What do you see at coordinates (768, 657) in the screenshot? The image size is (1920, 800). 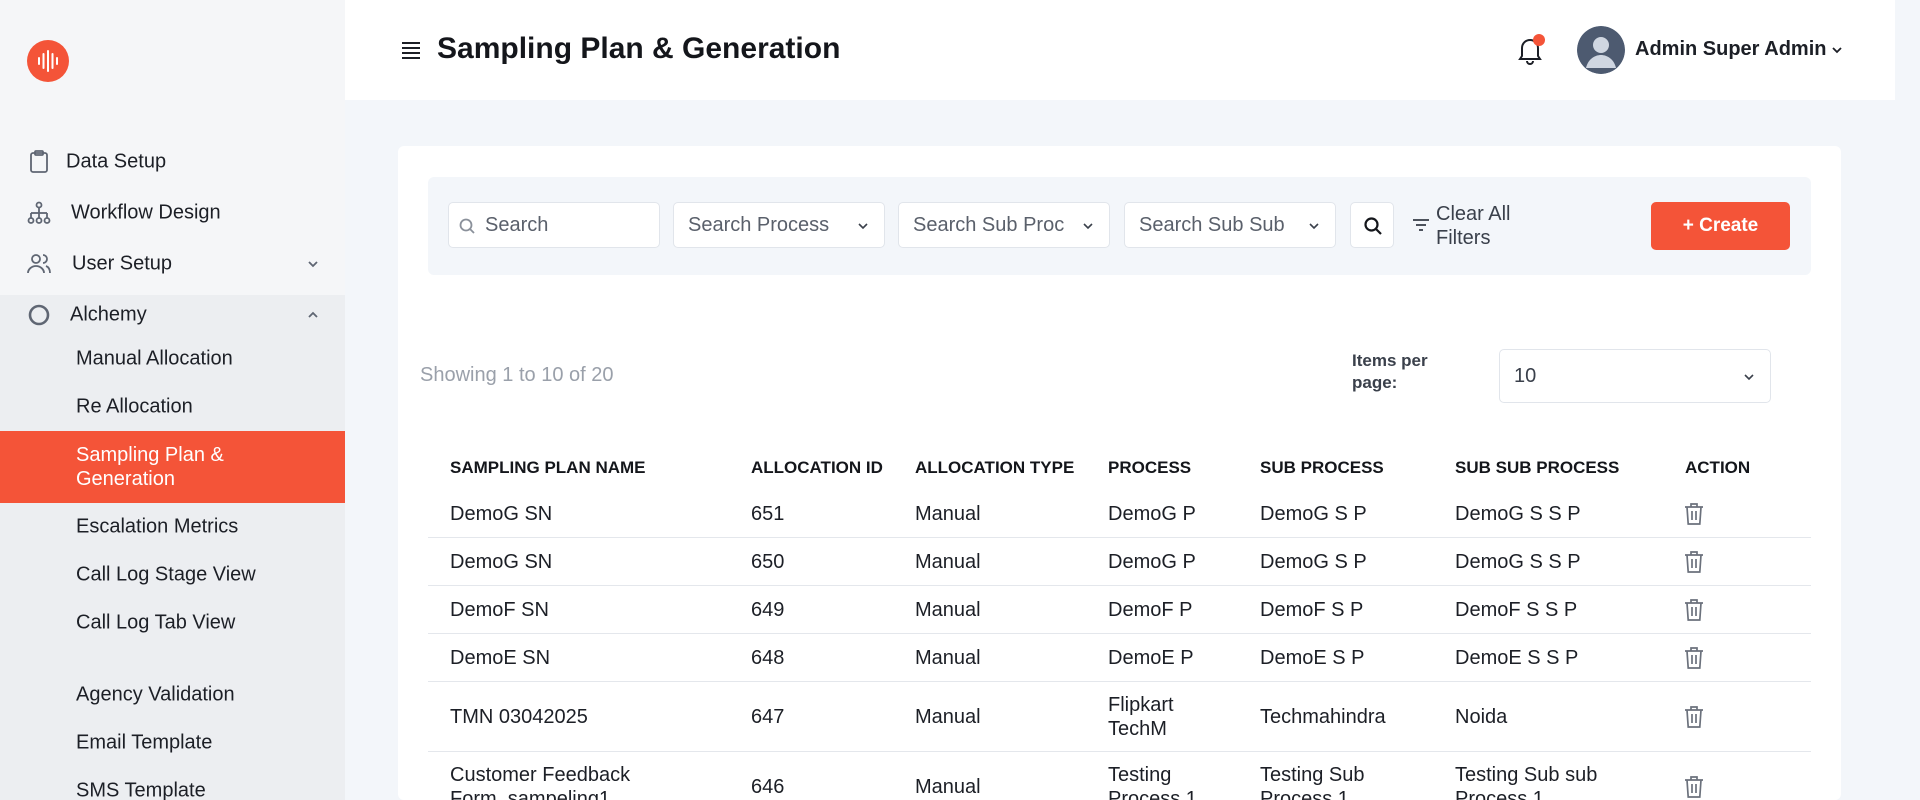 I see `cell-allocation-id: 648` at bounding box center [768, 657].